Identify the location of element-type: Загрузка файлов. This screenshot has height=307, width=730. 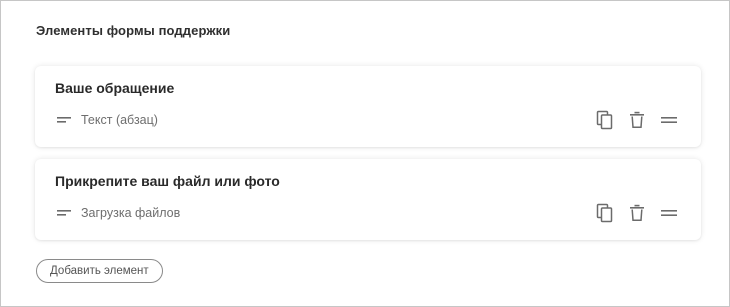
(118, 213).